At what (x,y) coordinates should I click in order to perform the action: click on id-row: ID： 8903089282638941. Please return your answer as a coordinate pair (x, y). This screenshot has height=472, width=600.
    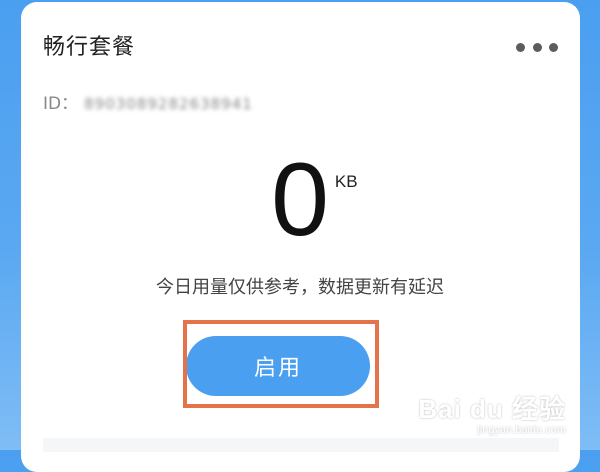
    Looking at the image, I should click on (148, 104).